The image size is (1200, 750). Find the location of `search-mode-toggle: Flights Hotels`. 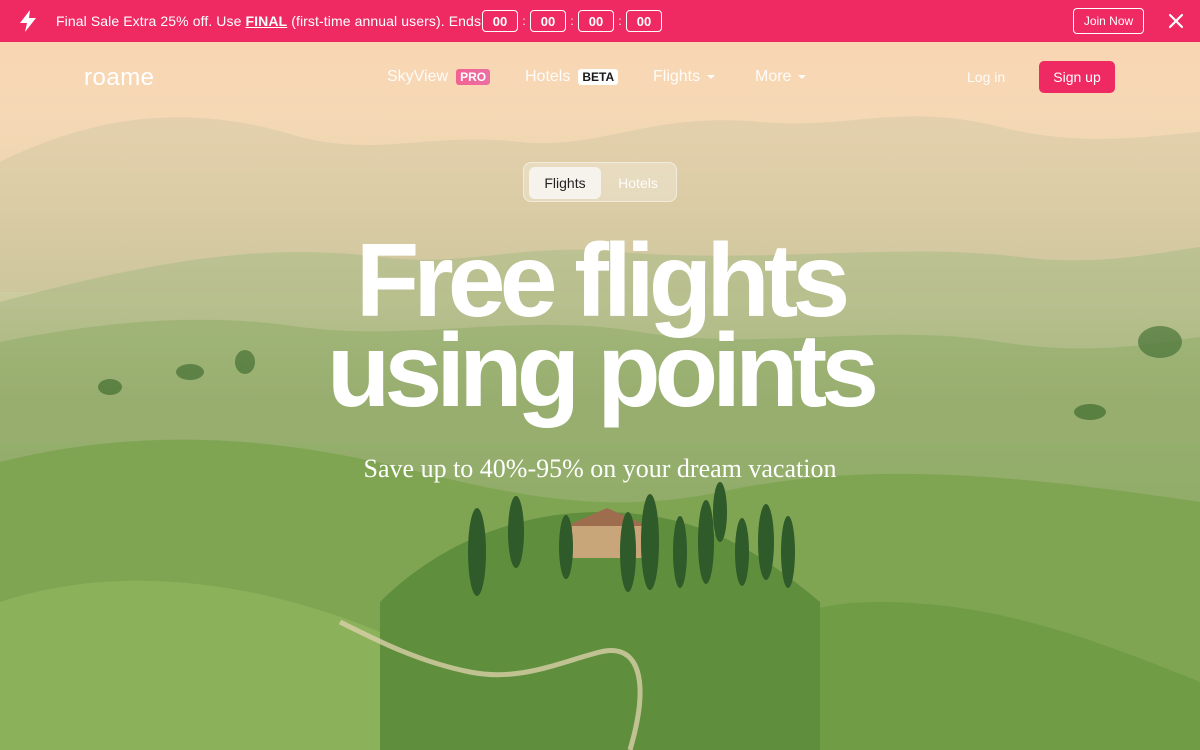

search-mode-toggle: Flights Hotels is located at coordinates (600, 182).